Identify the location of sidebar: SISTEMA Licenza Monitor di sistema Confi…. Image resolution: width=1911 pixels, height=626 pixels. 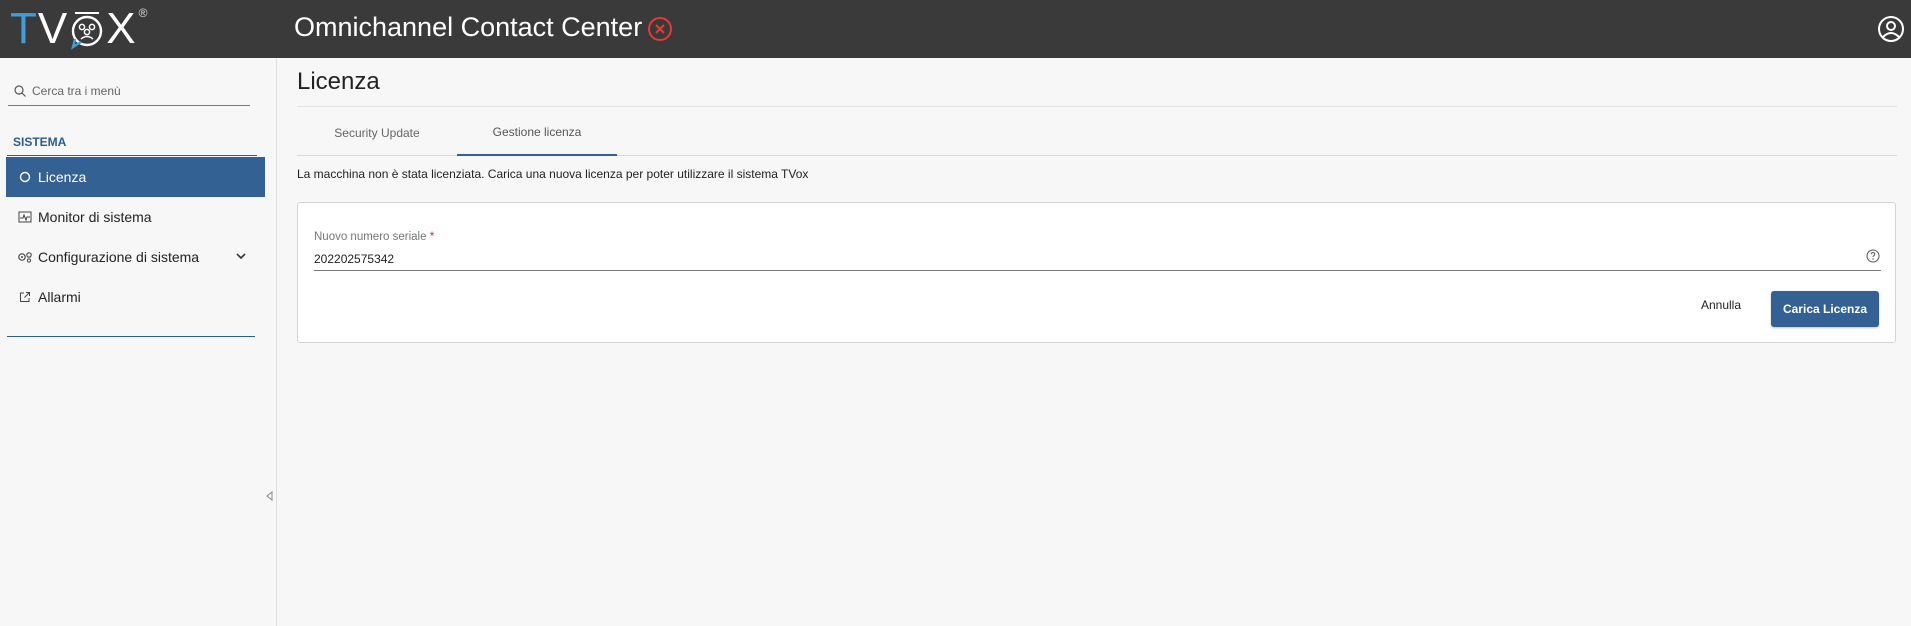
(138, 342).